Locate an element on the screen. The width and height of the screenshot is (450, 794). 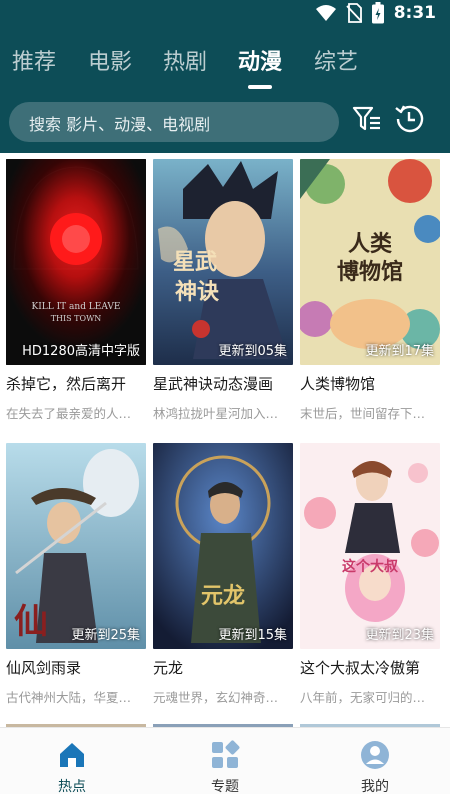
card-title: 这个大叔太冷傲第 is located at coordinates (360, 668).